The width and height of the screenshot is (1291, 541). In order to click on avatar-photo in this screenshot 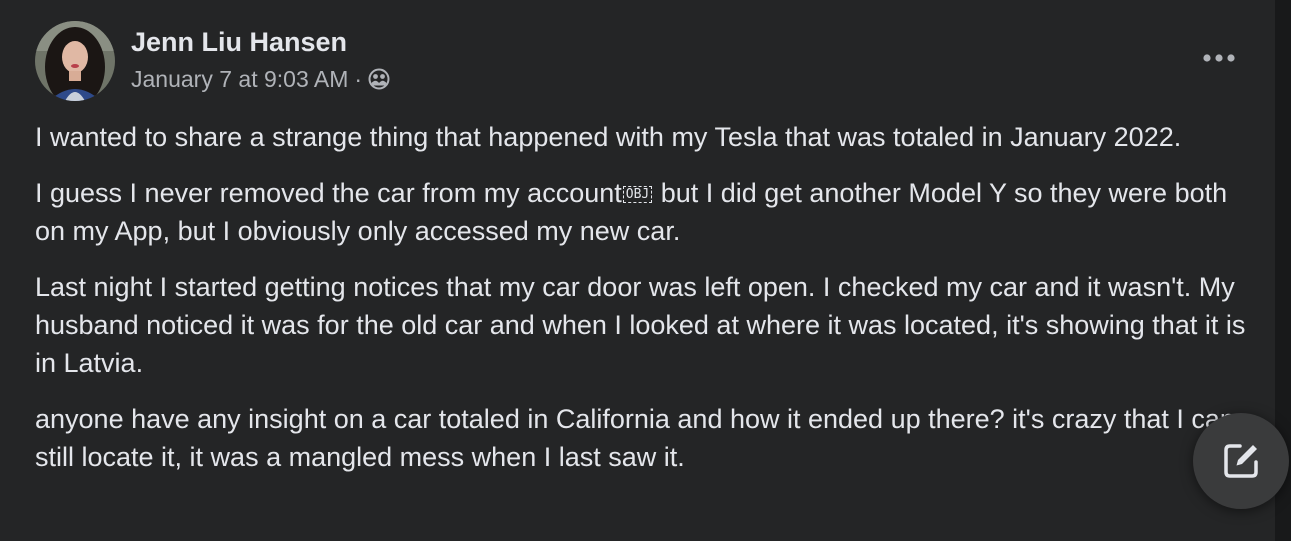, I will do `click(75, 61)`.